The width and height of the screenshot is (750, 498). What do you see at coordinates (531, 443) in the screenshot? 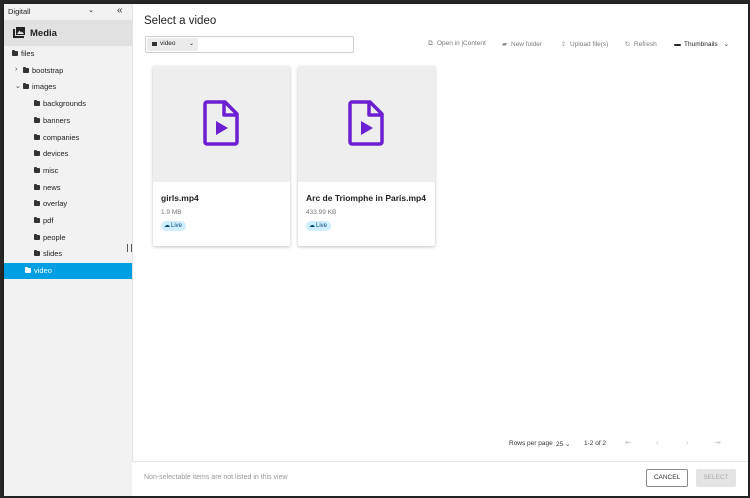
I see `rows-per-page-label: Rows per page` at bounding box center [531, 443].